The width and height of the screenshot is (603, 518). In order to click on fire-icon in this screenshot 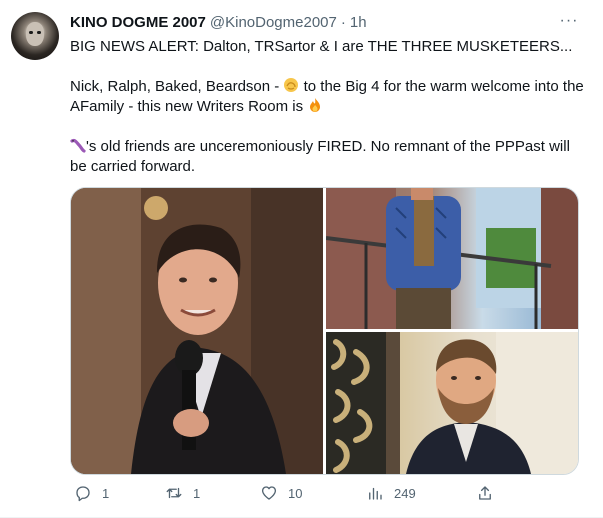, I will do `click(315, 105)`.